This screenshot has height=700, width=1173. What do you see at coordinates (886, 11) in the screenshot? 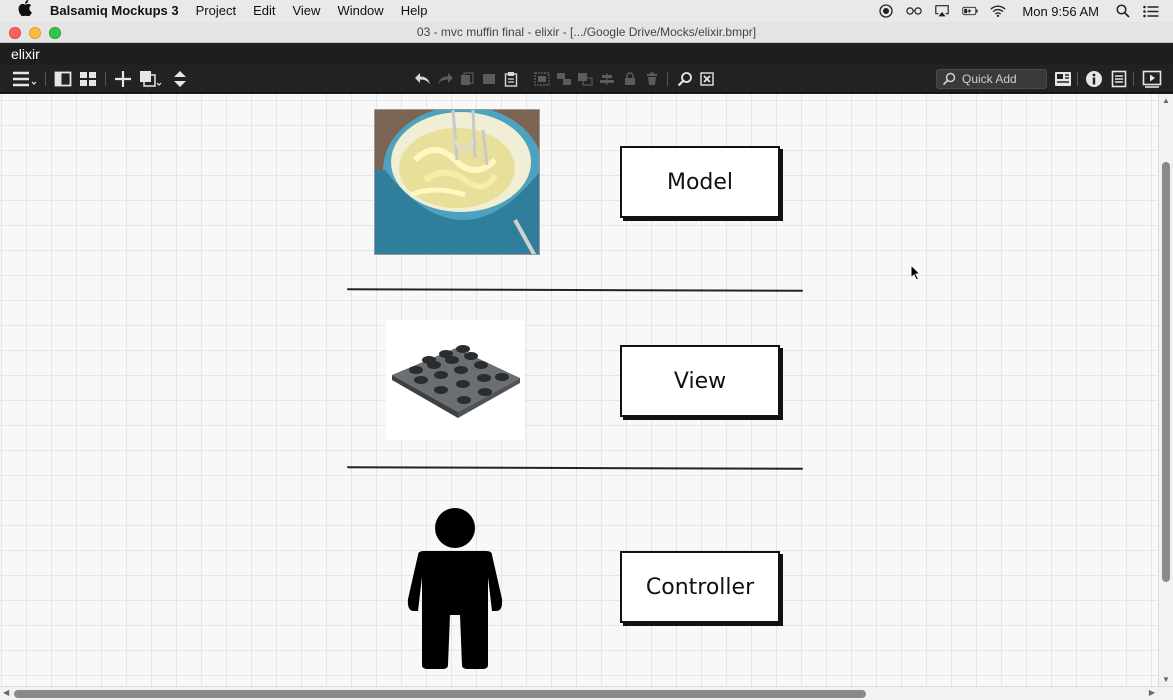
I see `record-icon` at bounding box center [886, 11].